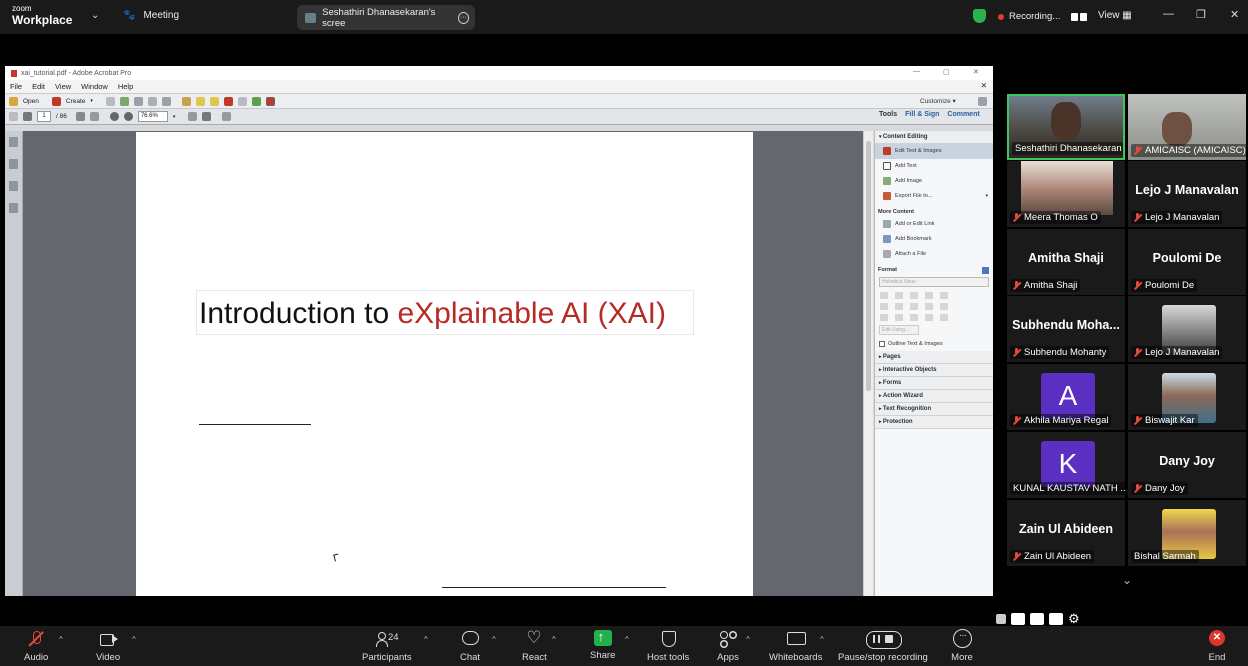 The width and height of the screenshot is (1248, 666). Describe the element at coordinates (934, 137) in the screenshot. I see `section-content-editing: Content Editing` at that location.